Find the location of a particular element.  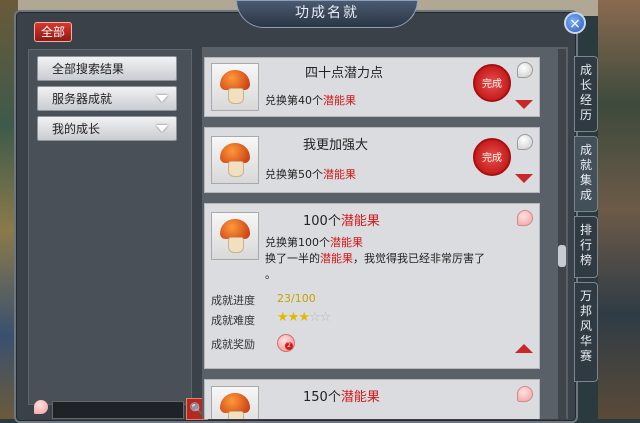

reward-label: 成就奖励 is located at coordinates (233, 344).